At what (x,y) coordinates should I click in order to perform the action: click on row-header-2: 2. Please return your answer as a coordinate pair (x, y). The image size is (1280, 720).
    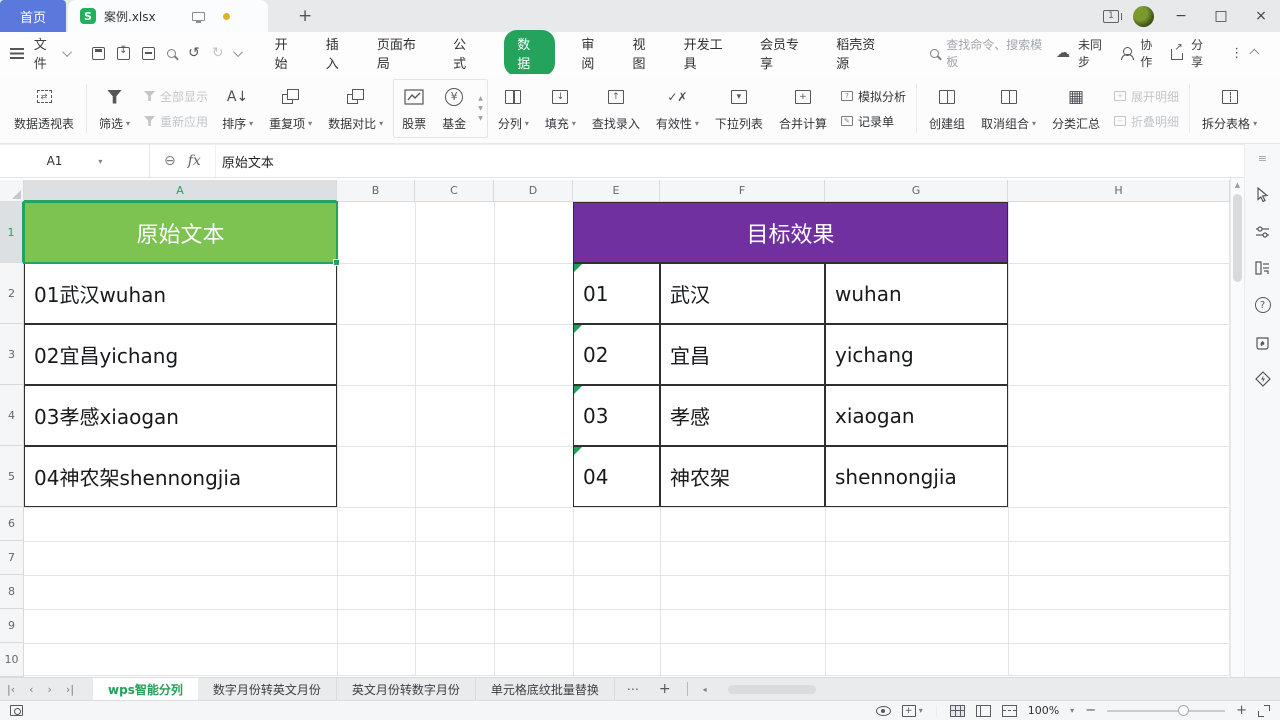
    Looking at the image, I should click on (12, 293).